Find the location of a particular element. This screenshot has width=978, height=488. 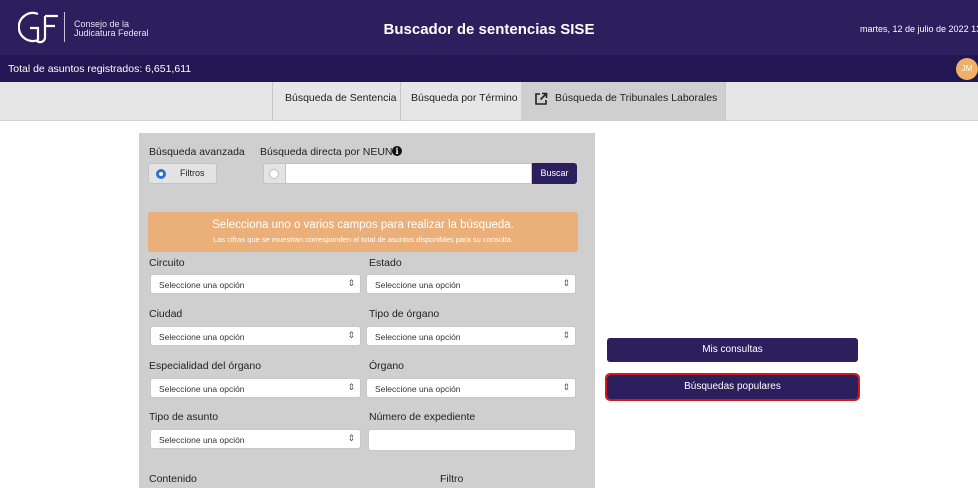

circuito-select: Seleccione una opción ⇕ is located at coordinates (255, 284).